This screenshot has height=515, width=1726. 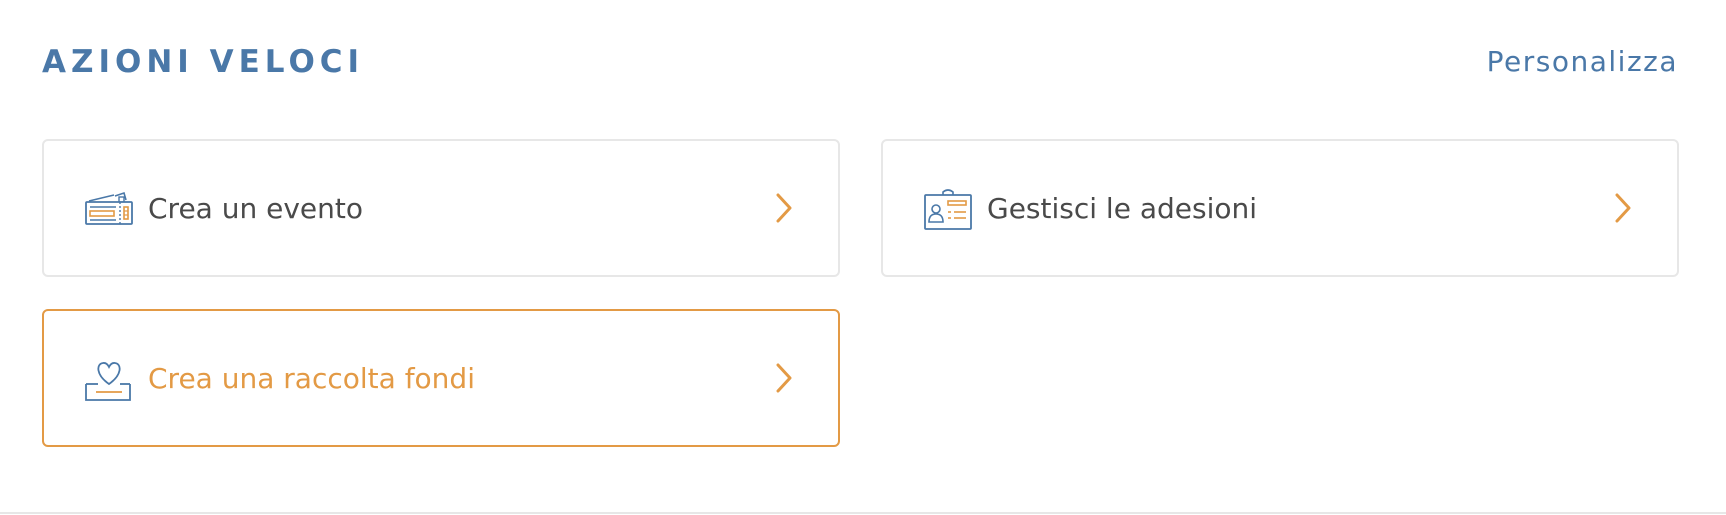 I want to click on action-card-create-fundraiser: Crea una raccolta fondi, so click(x=441, y=378).